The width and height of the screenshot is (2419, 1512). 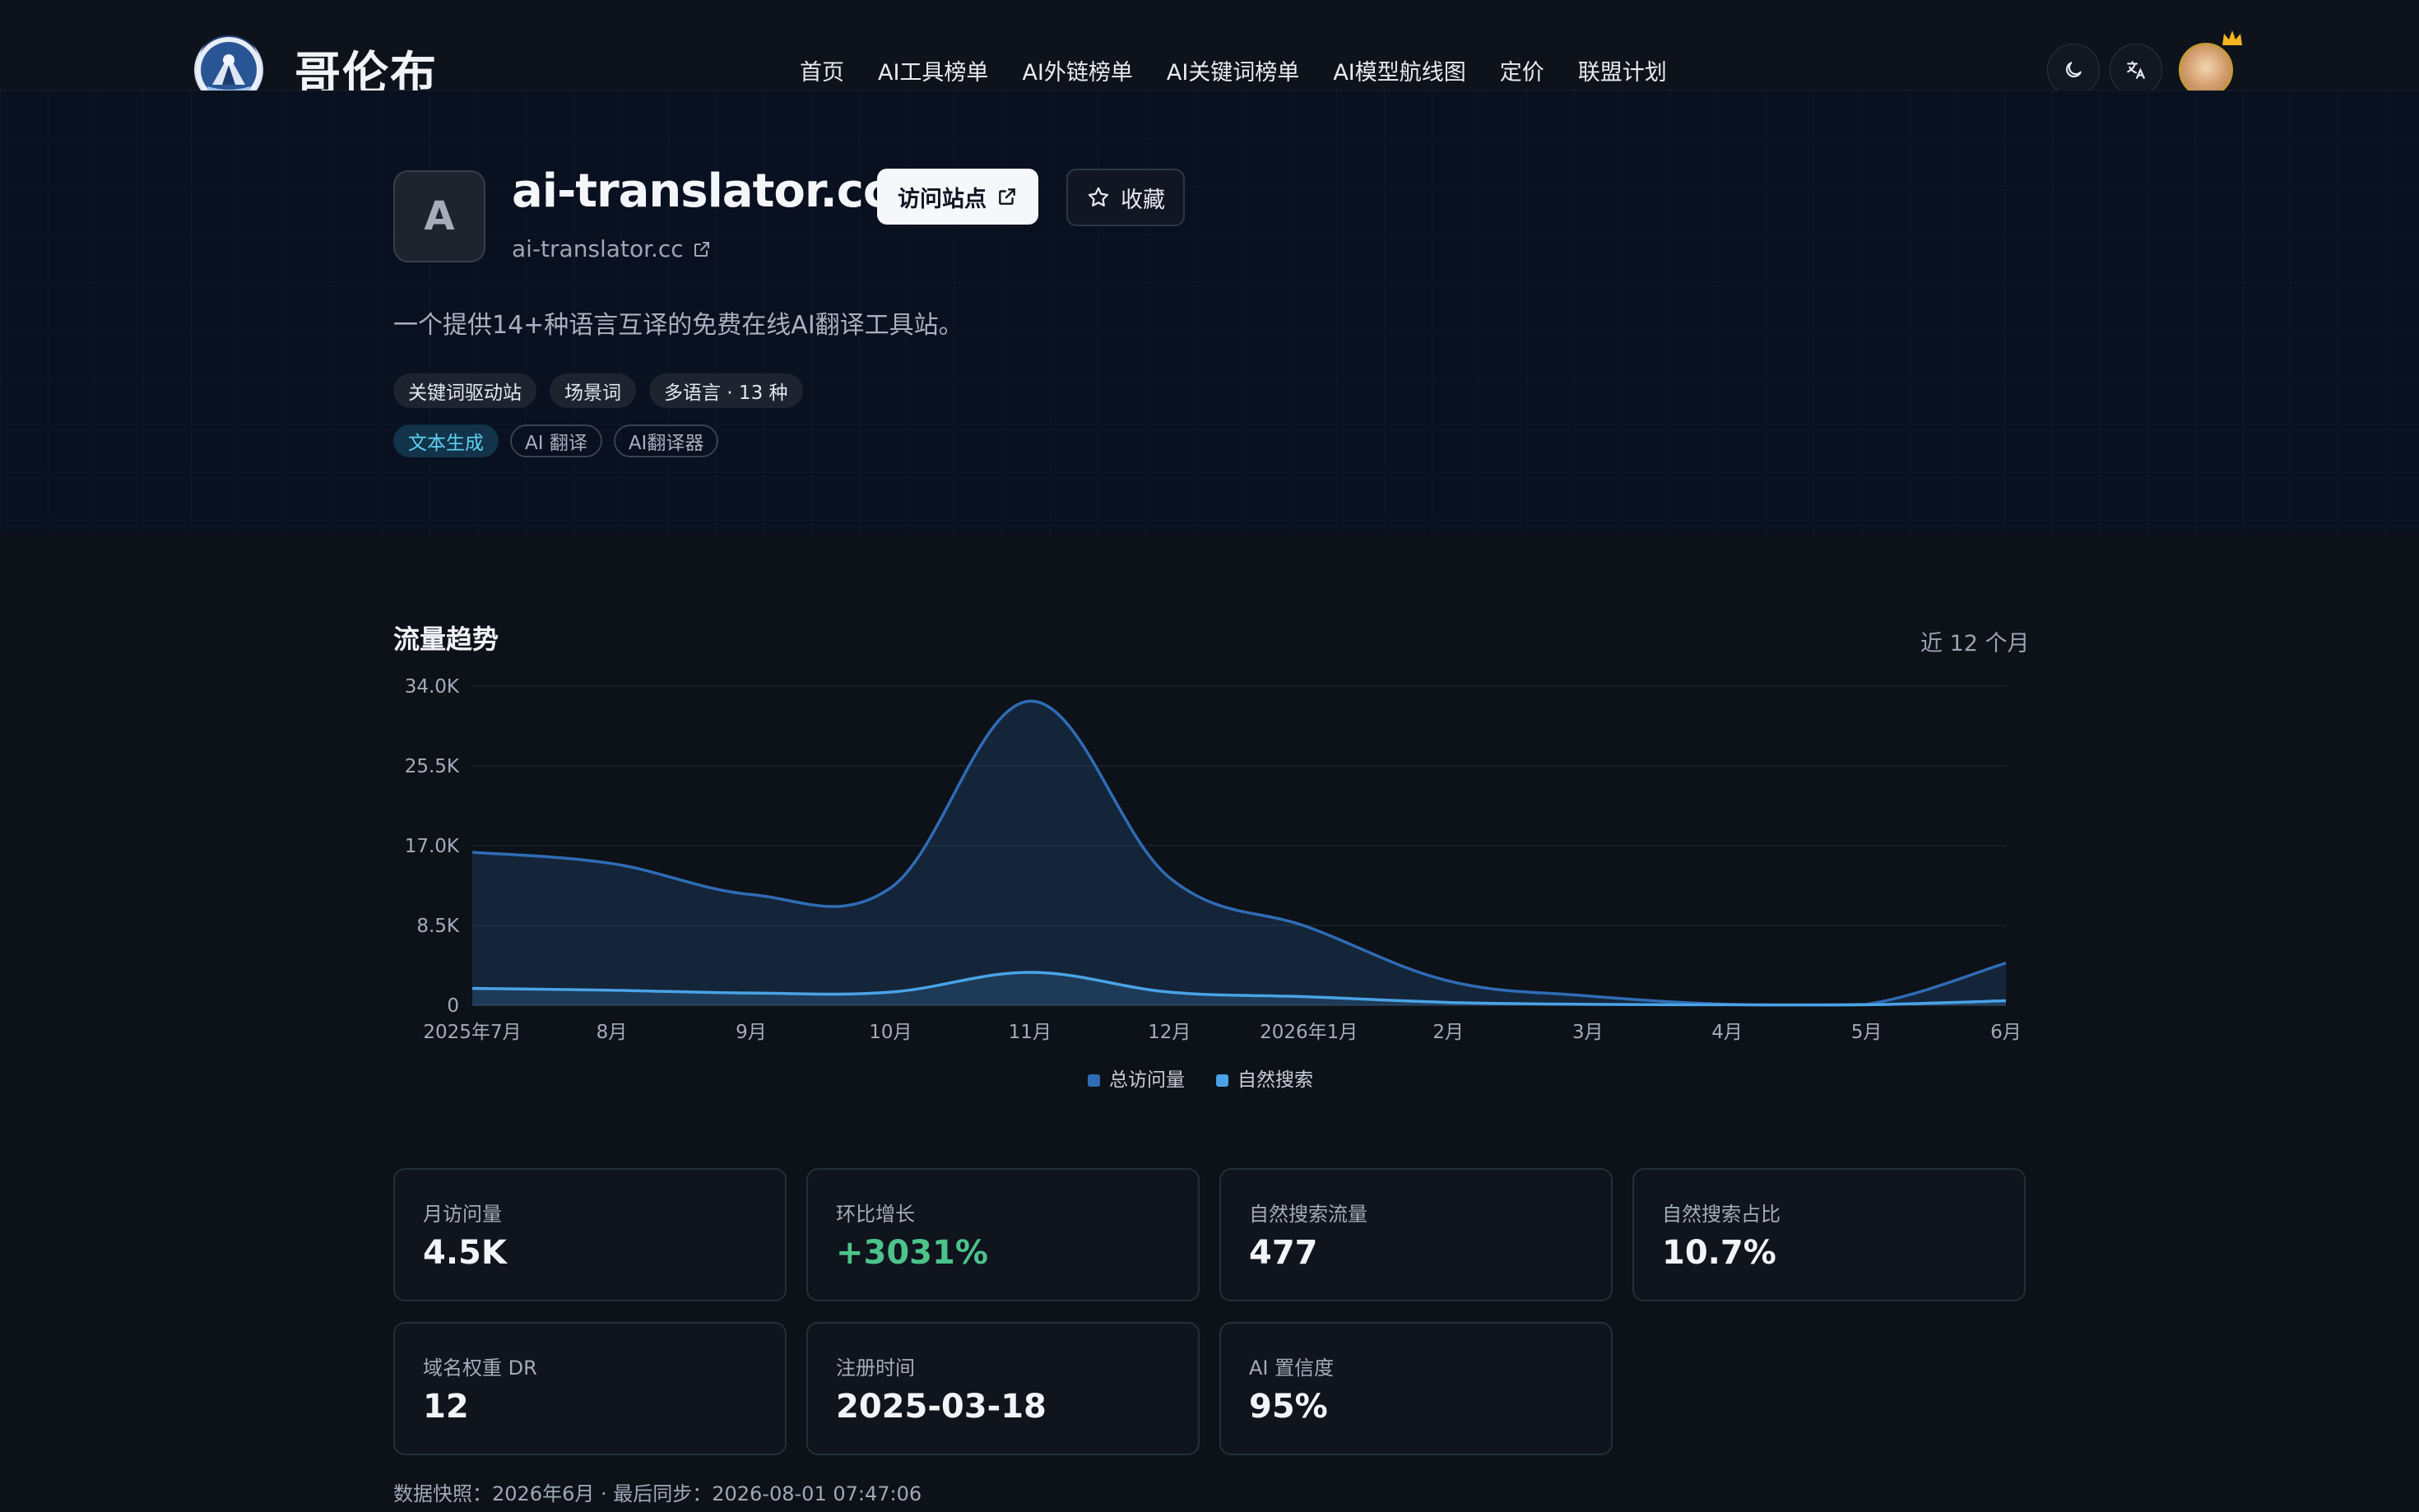 What do you see at coordinates (912, 1253) in the screenshot?
I see `stat-value: +3031%` at bounding box center [912, 1253].